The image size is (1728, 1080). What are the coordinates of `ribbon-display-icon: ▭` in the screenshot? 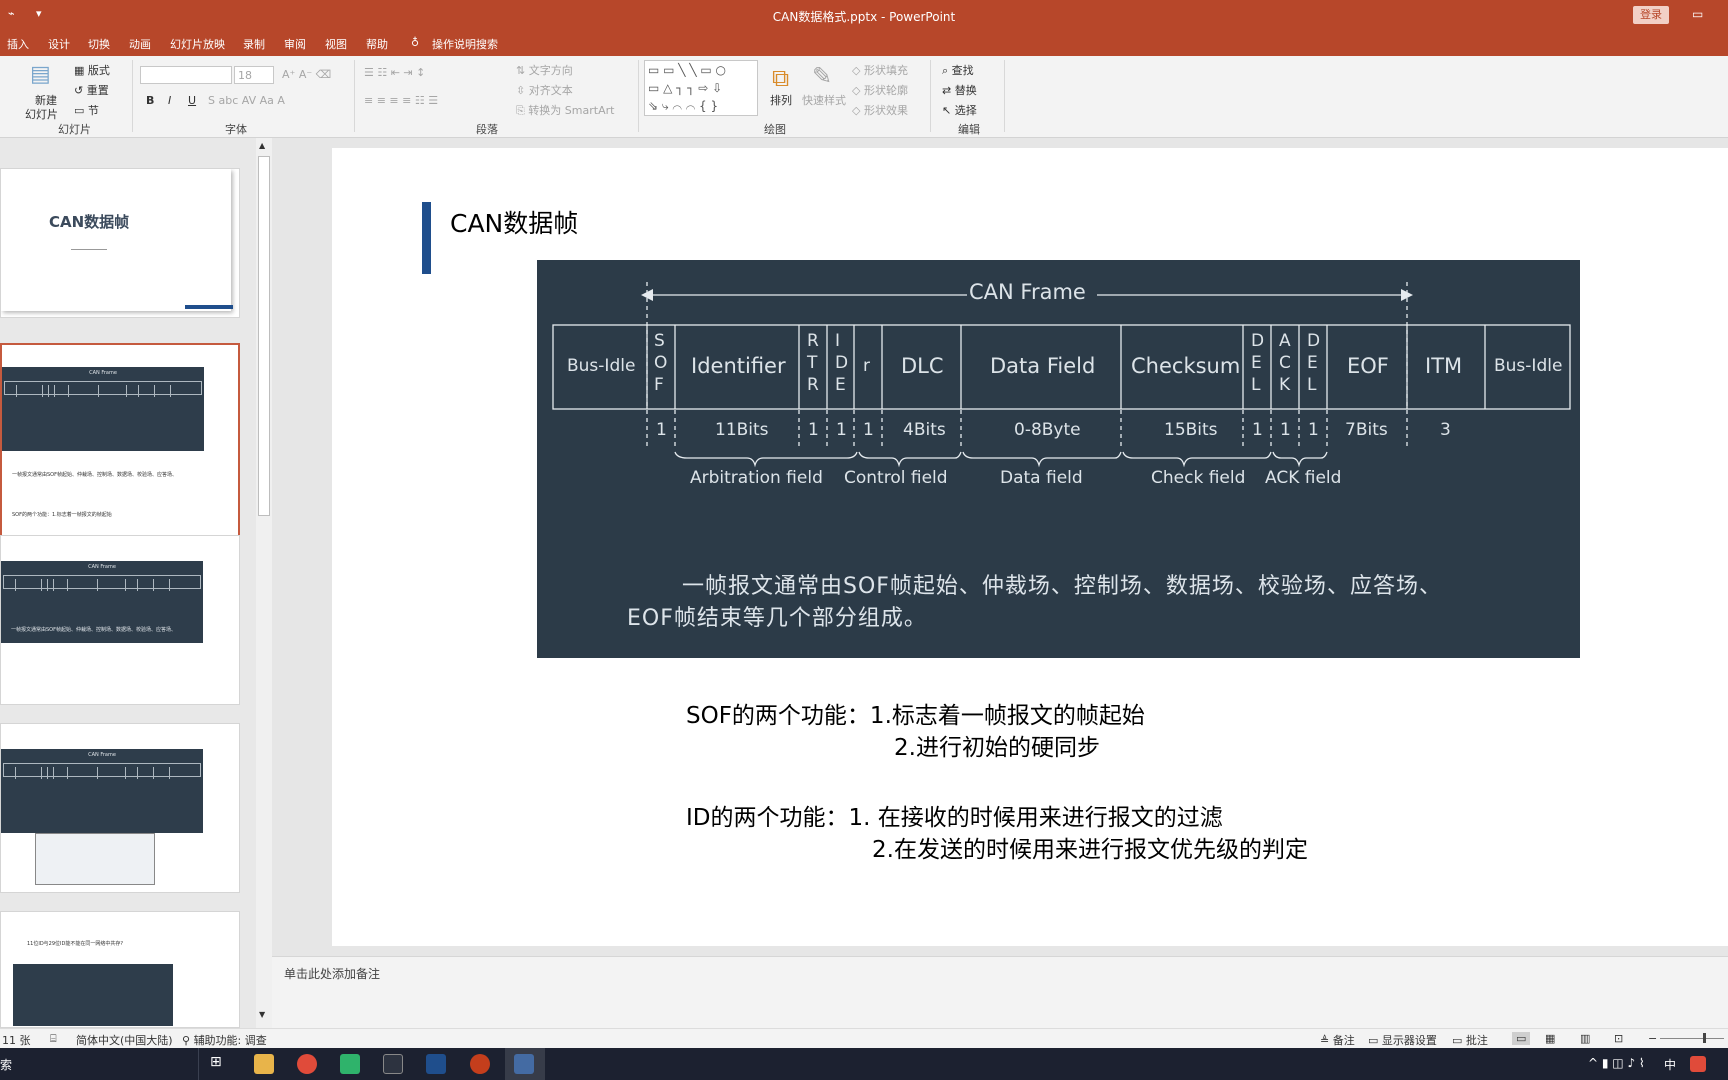 It's located at (1697, 14).